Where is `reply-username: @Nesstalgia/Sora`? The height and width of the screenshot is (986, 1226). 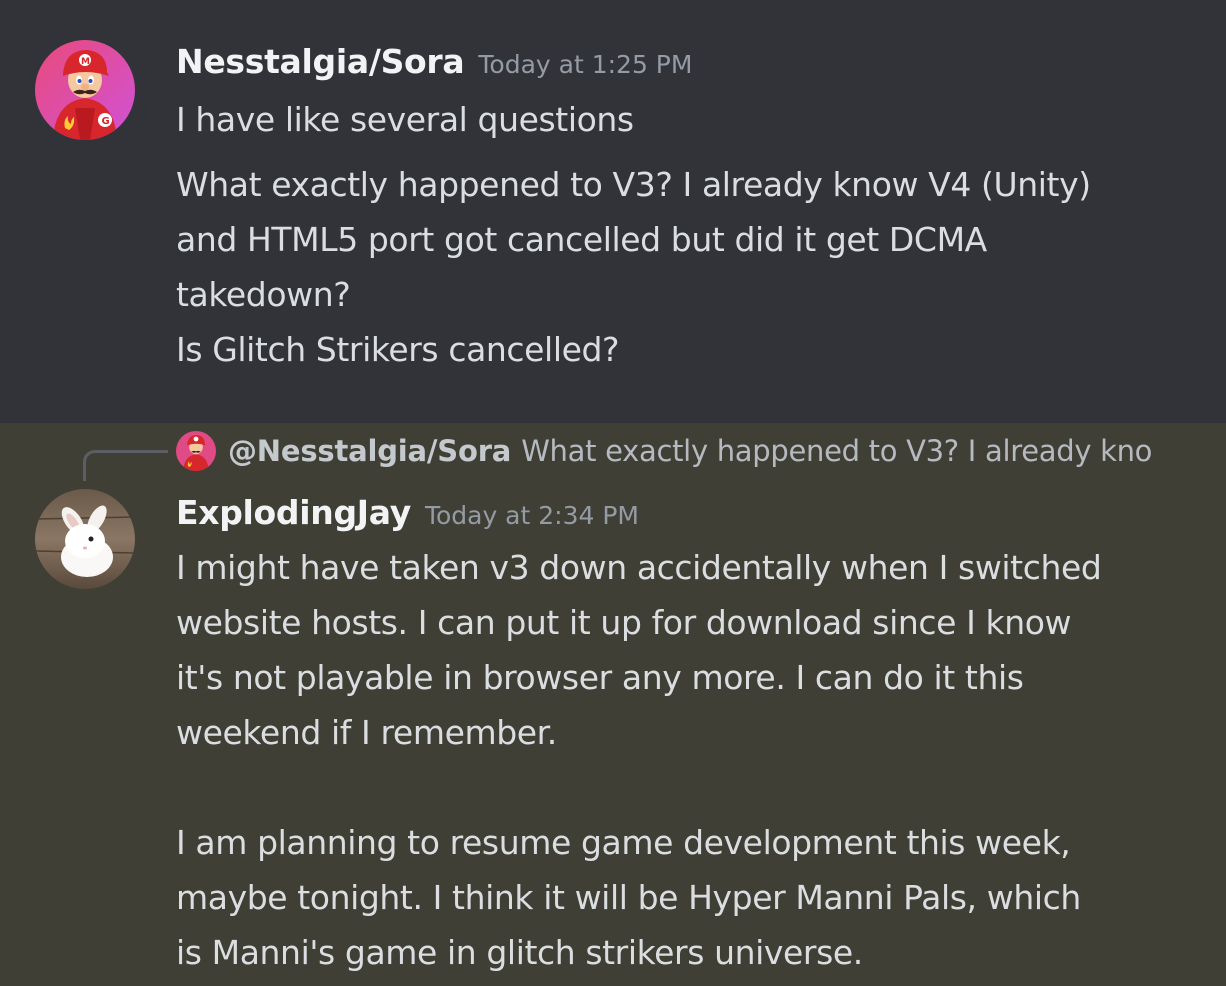
reply-username: @Nesstalgia/Sora is located at coordinates (369, 451).